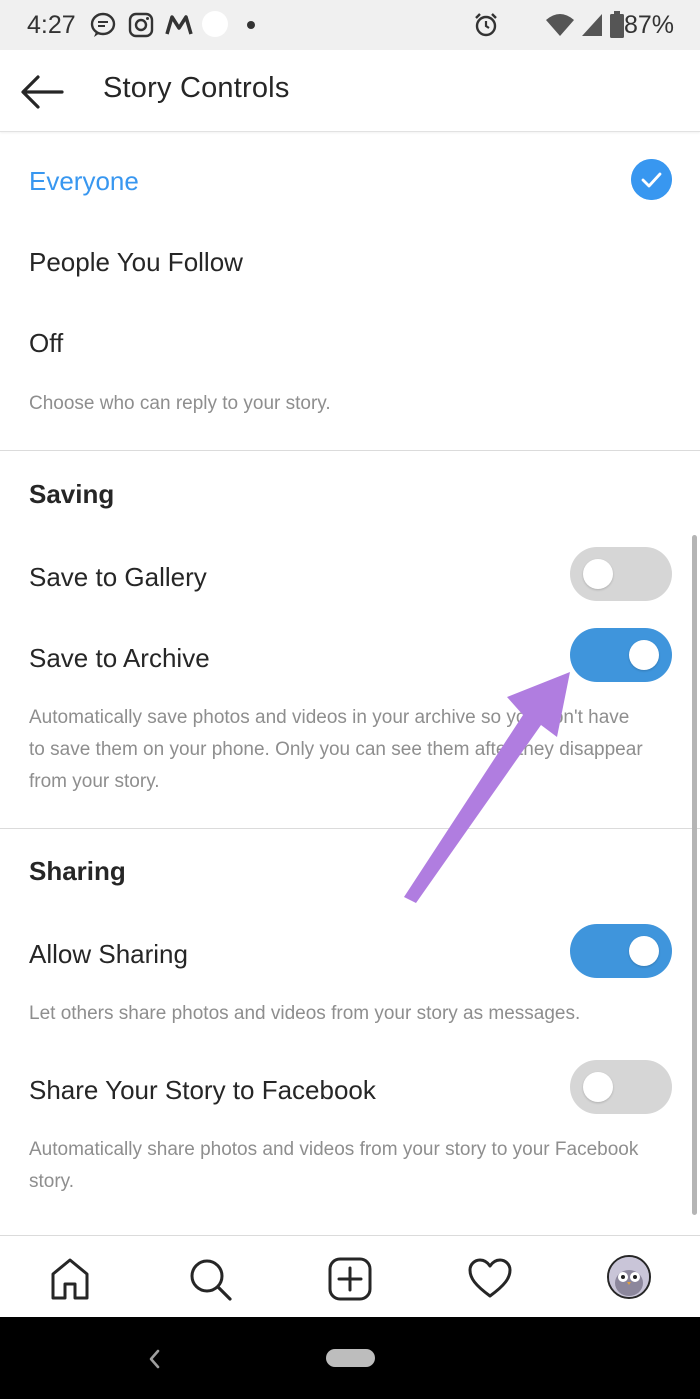 The image size is (700, 1399). Describe the element at coordinates (202, 1090) in the screenshot. I see `share-to-facebook-label: Share Your Story to Facebook` at that location.